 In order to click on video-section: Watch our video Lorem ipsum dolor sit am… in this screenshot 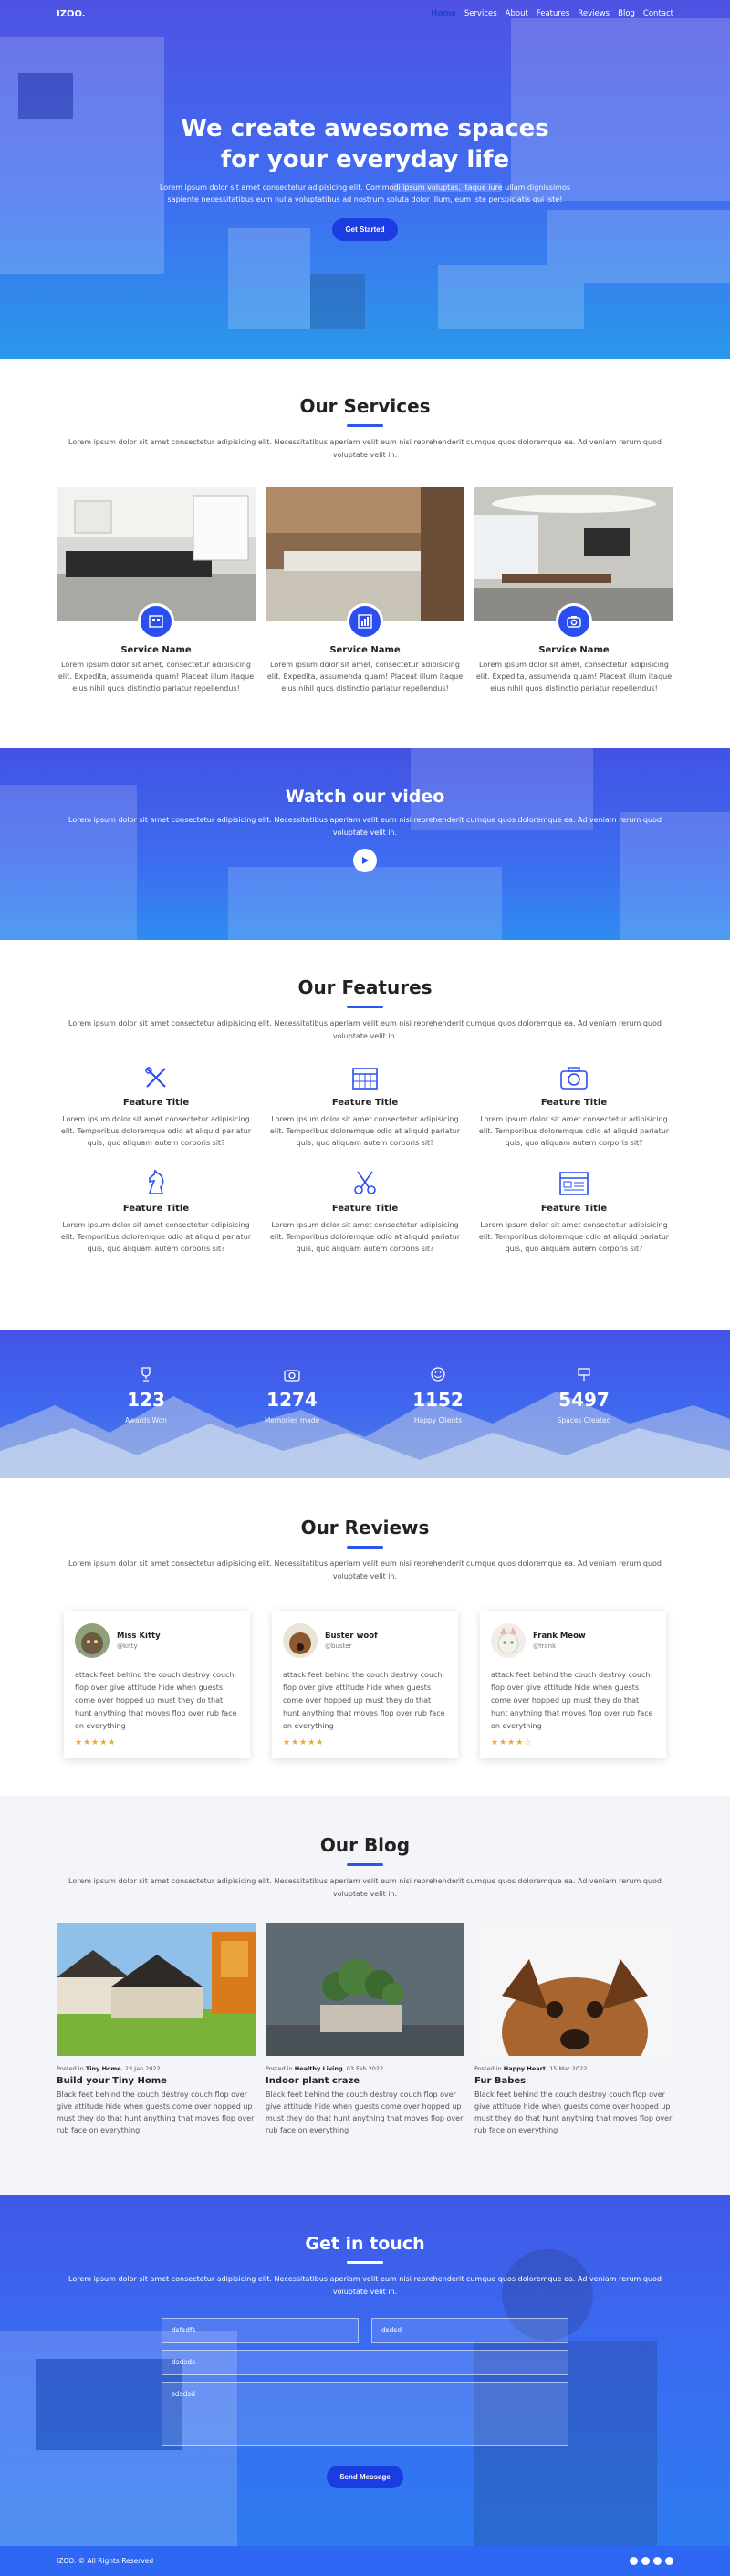, I will do `click(365, 844)`.